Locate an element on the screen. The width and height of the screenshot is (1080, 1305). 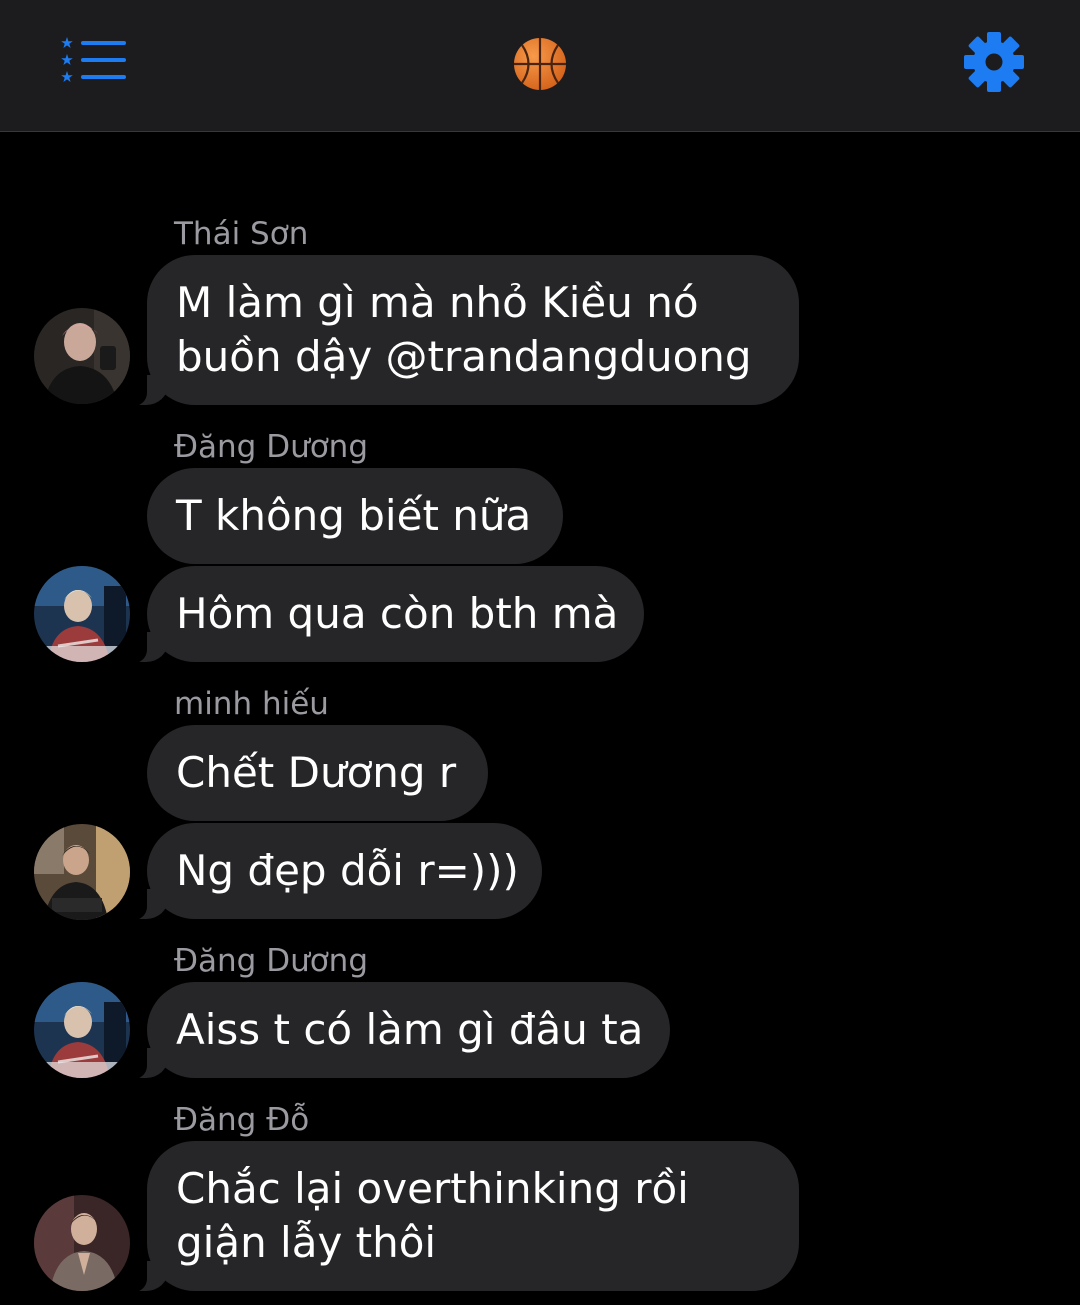
sender-name: Thái Sơn is located at coordinates (241, 234).